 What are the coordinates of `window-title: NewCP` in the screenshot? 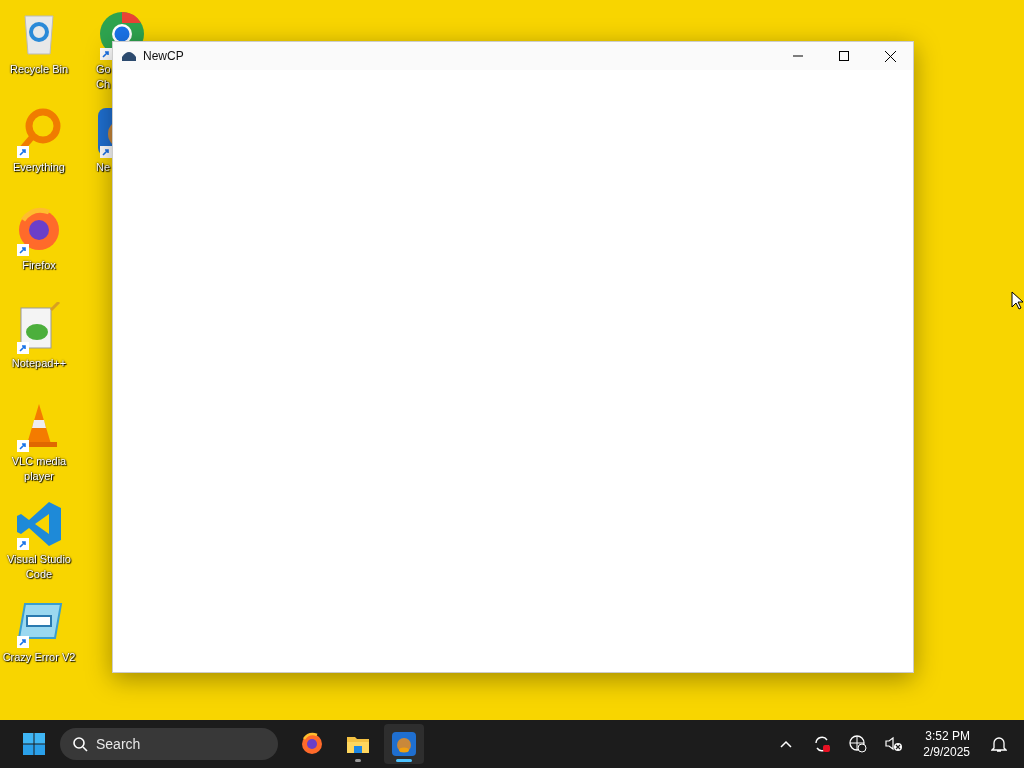 It's located at (164, 56).